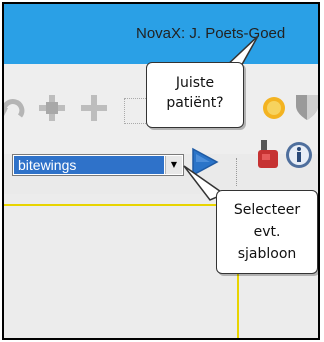 Image resolution: width=324 pixels, height=342 pixels. What do you see at coordinates (267, 232) in the screenshot?
I see `callout-select-template: Selecteer evt. sjabloon` at bounding box center [267, 232].